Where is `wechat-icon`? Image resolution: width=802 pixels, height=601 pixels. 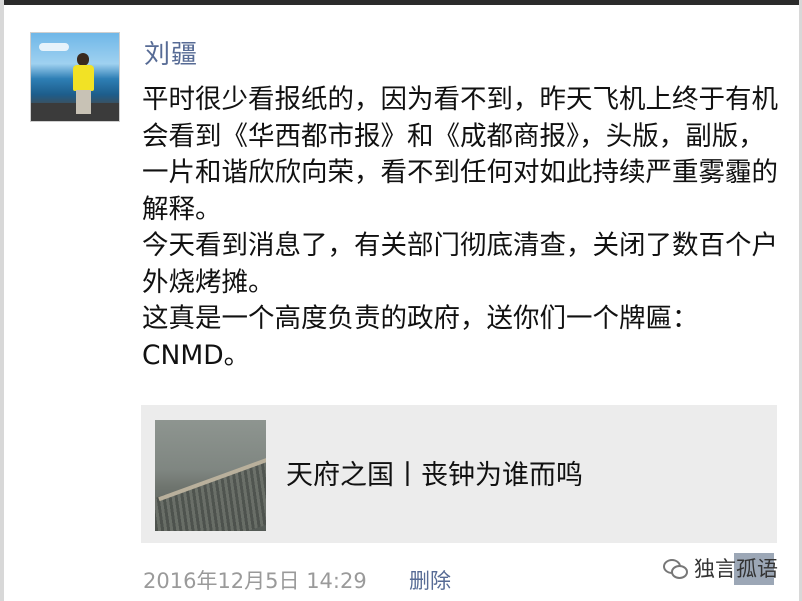 wechat-icon is located at coordinates (675, 568).